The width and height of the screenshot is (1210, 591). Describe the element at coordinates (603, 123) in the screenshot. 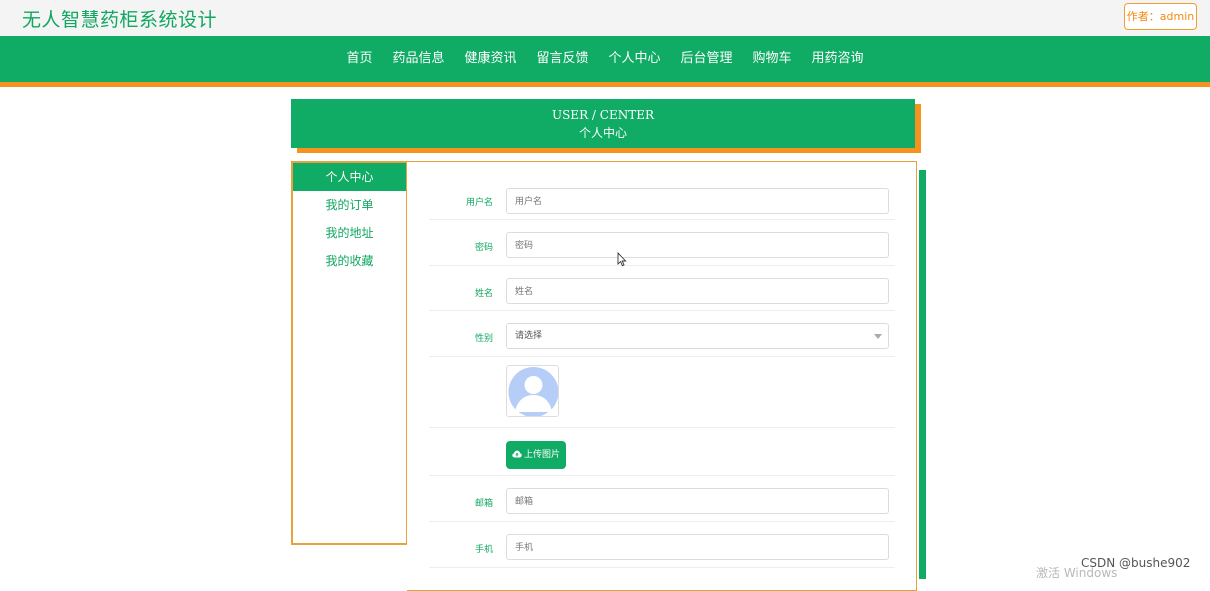

I see `page-banner: USER / CENTER 个人中心` at that location.